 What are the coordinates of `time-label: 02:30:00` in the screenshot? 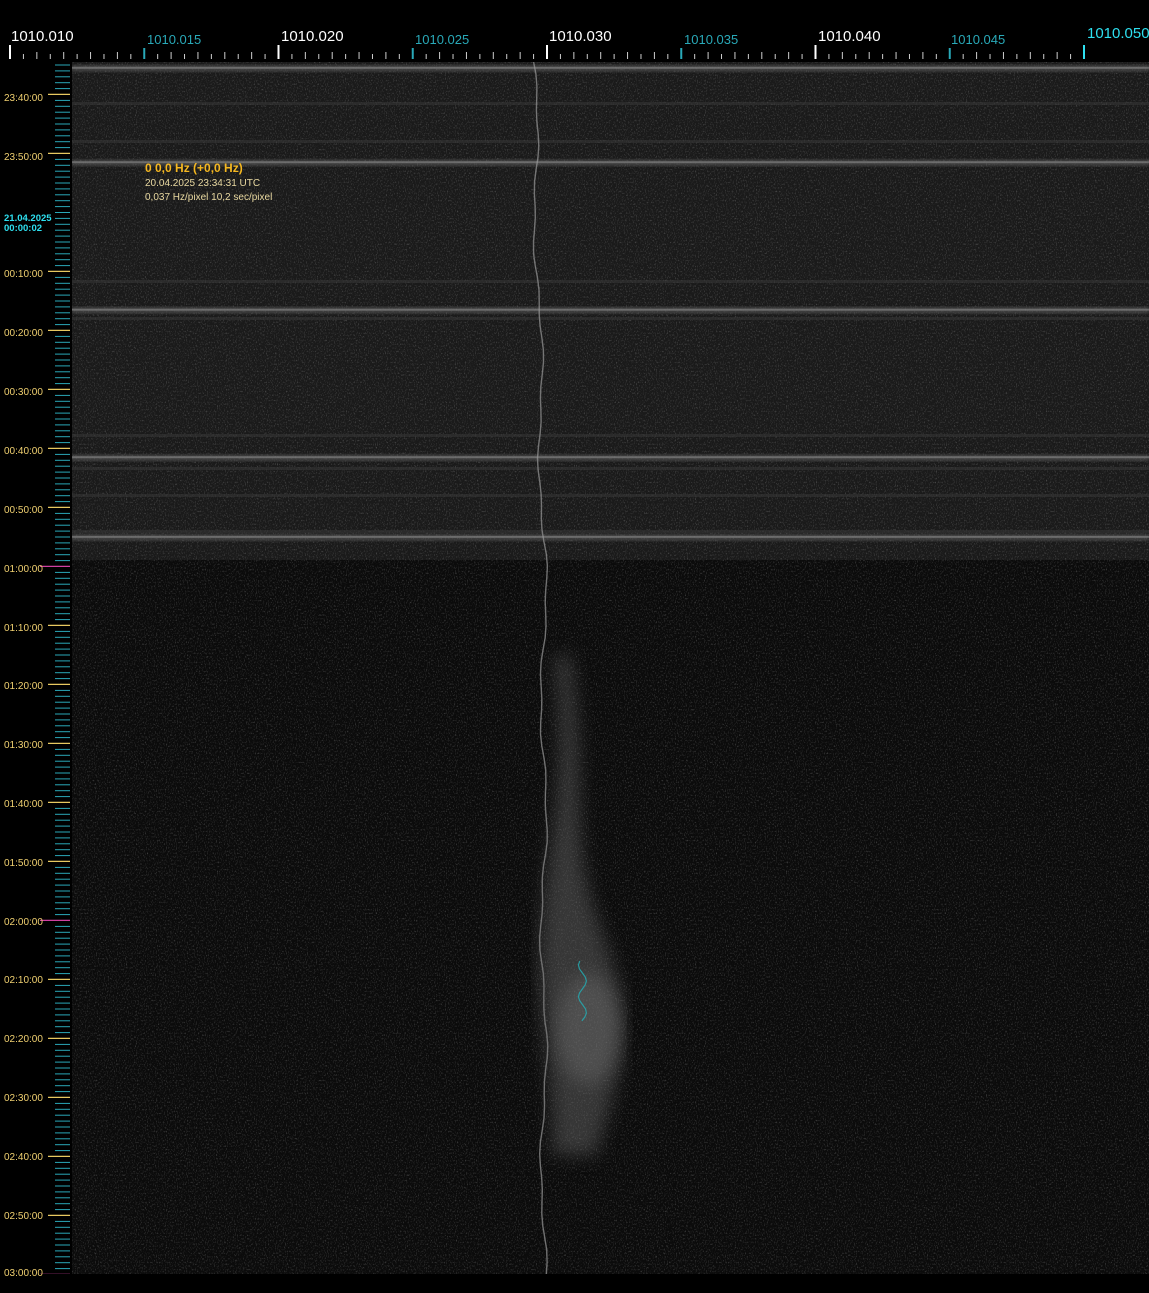 It's located at (23, 1098).